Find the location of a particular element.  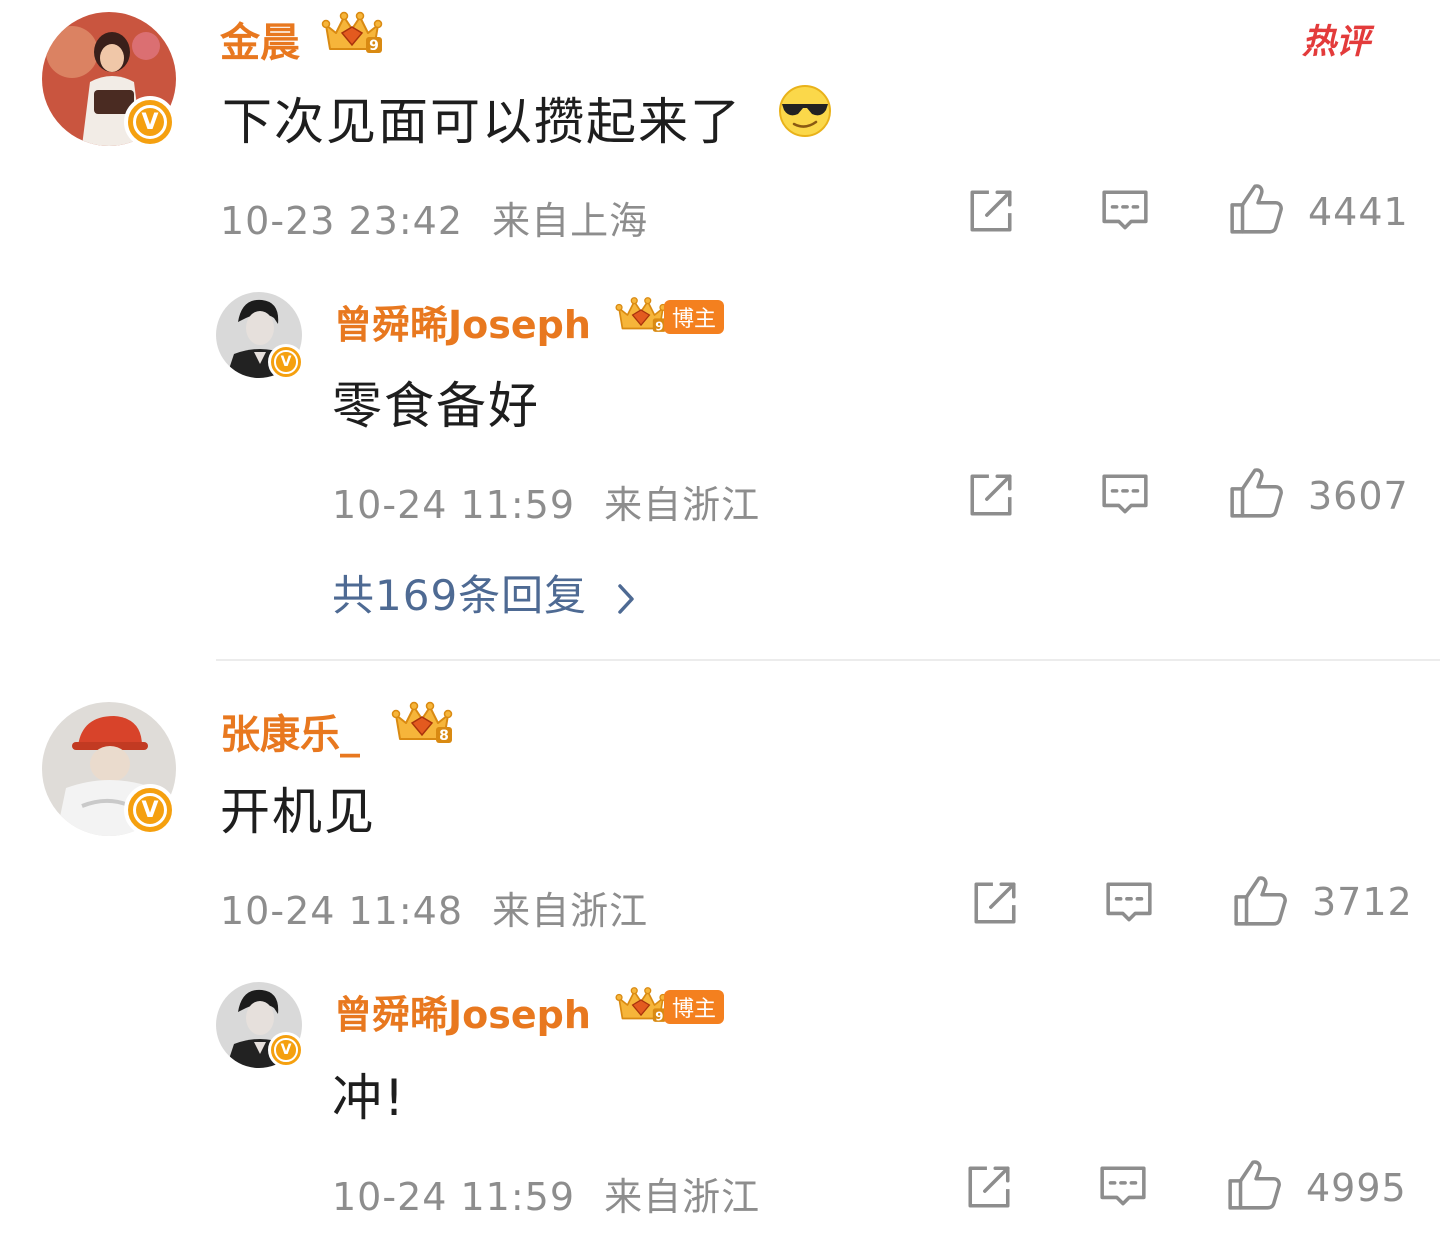

comment-time: 10-24 11:48 is located at coordinates (342, 911).